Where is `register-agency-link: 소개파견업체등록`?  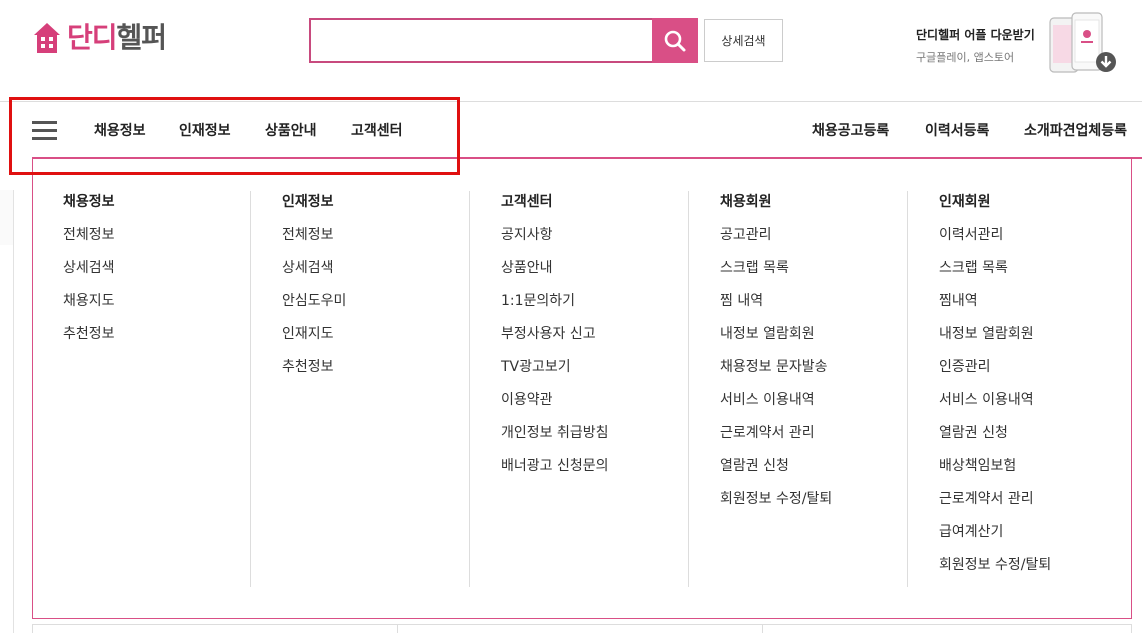 register-agency-link: 소개파견업체등록 is located at coordinates (1075, 131).